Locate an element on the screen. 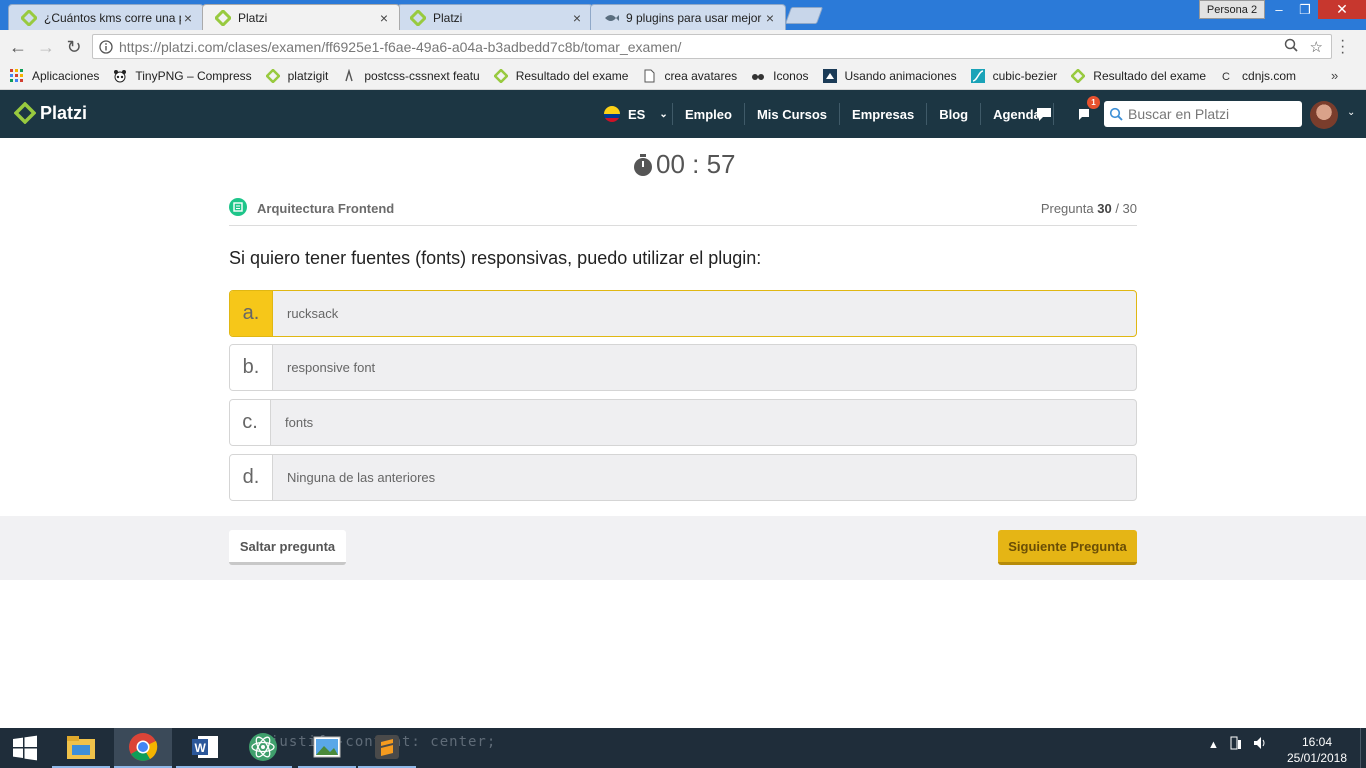  back-arrow-icon: ← is located at coordinates (18, 47).